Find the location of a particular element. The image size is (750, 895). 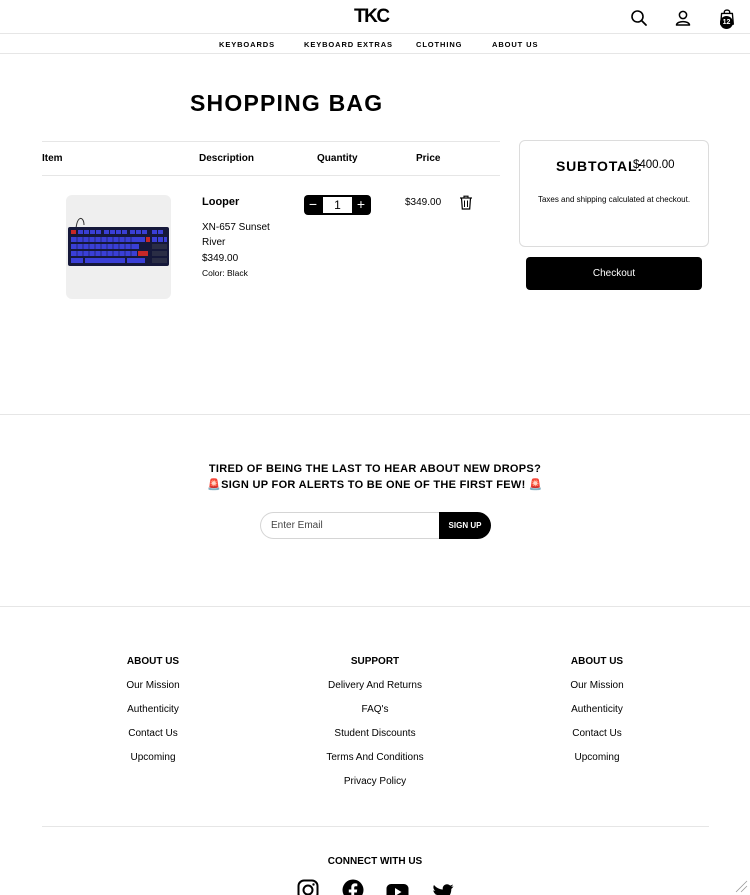

user-icon is located at coordinates (683, 18).